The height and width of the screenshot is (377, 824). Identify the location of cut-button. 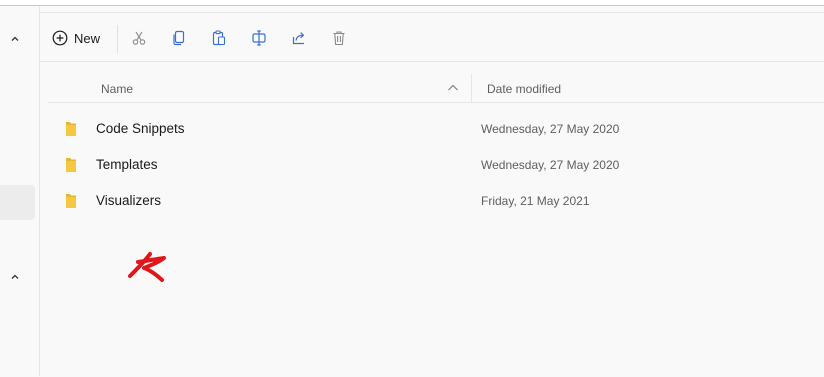
(139, 38).